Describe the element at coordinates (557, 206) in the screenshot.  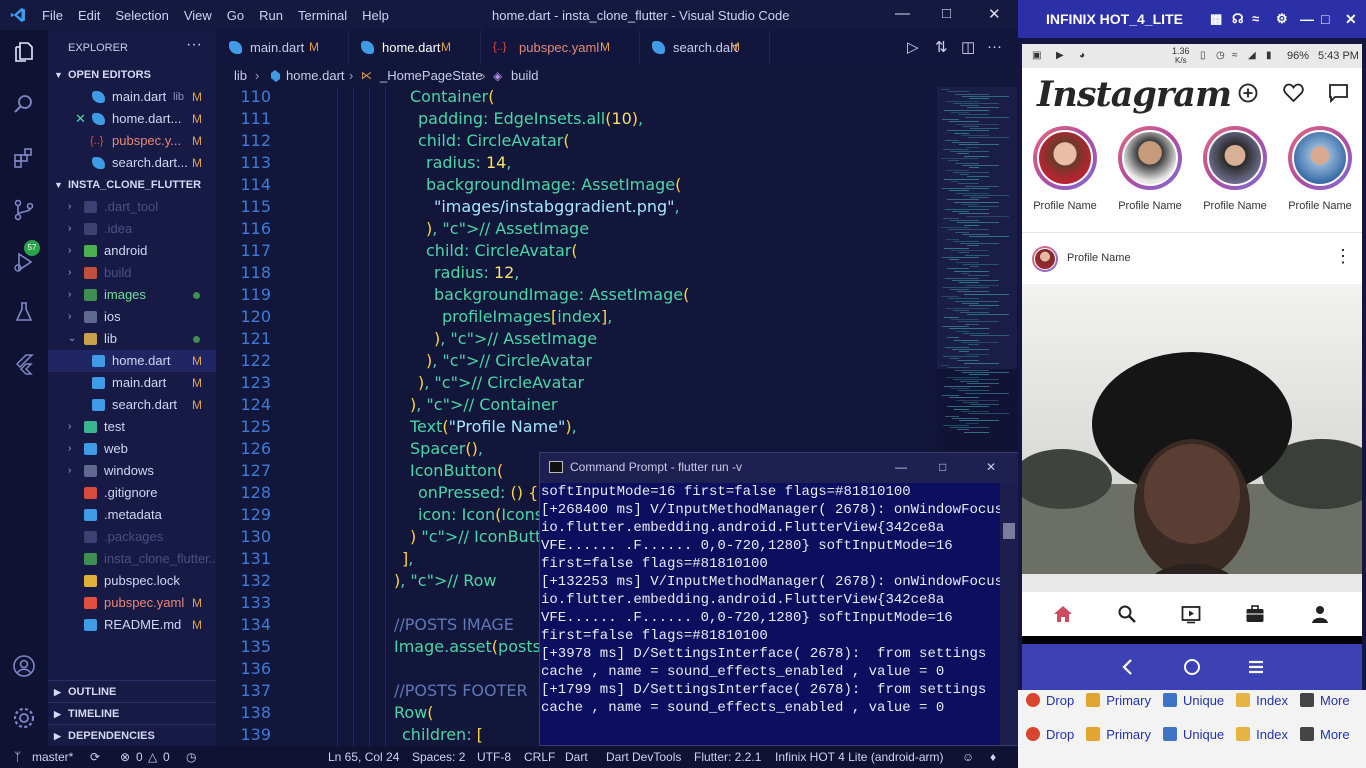
I see `code-line: "images/instabggradient.png",` at that location.